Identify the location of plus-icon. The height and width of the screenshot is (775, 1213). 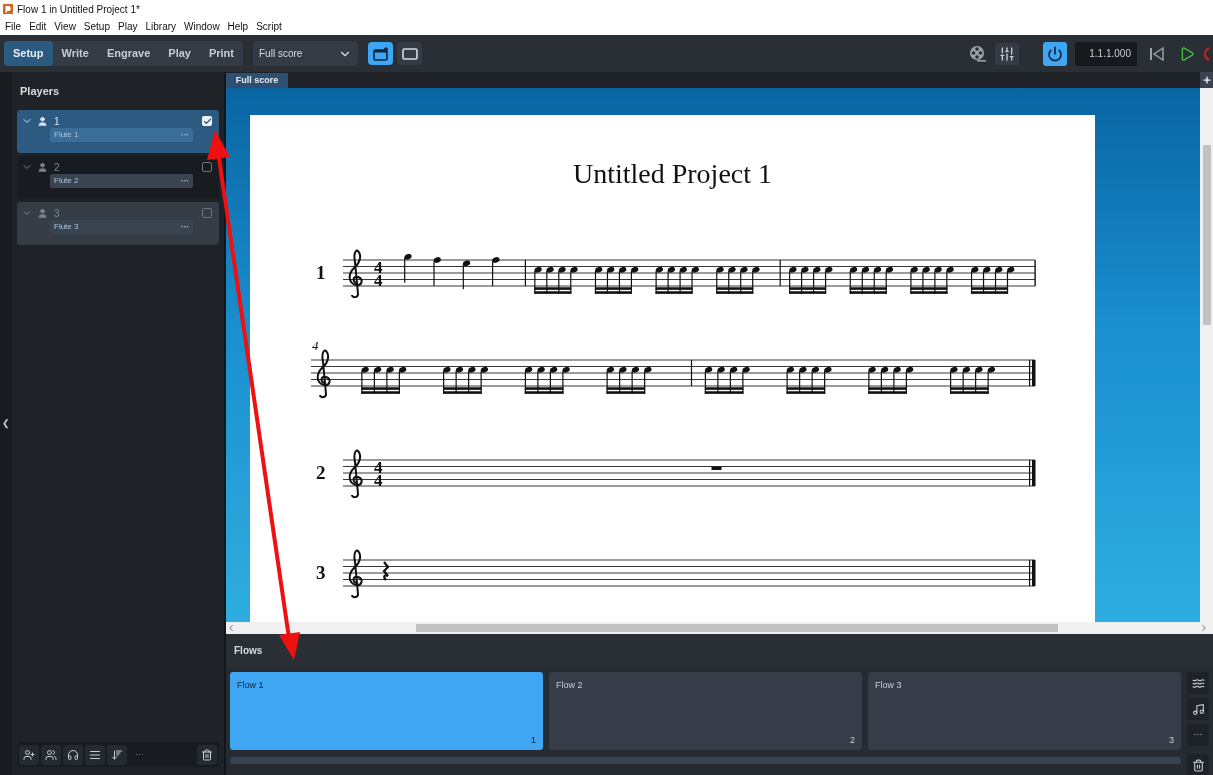
(1206, 80).